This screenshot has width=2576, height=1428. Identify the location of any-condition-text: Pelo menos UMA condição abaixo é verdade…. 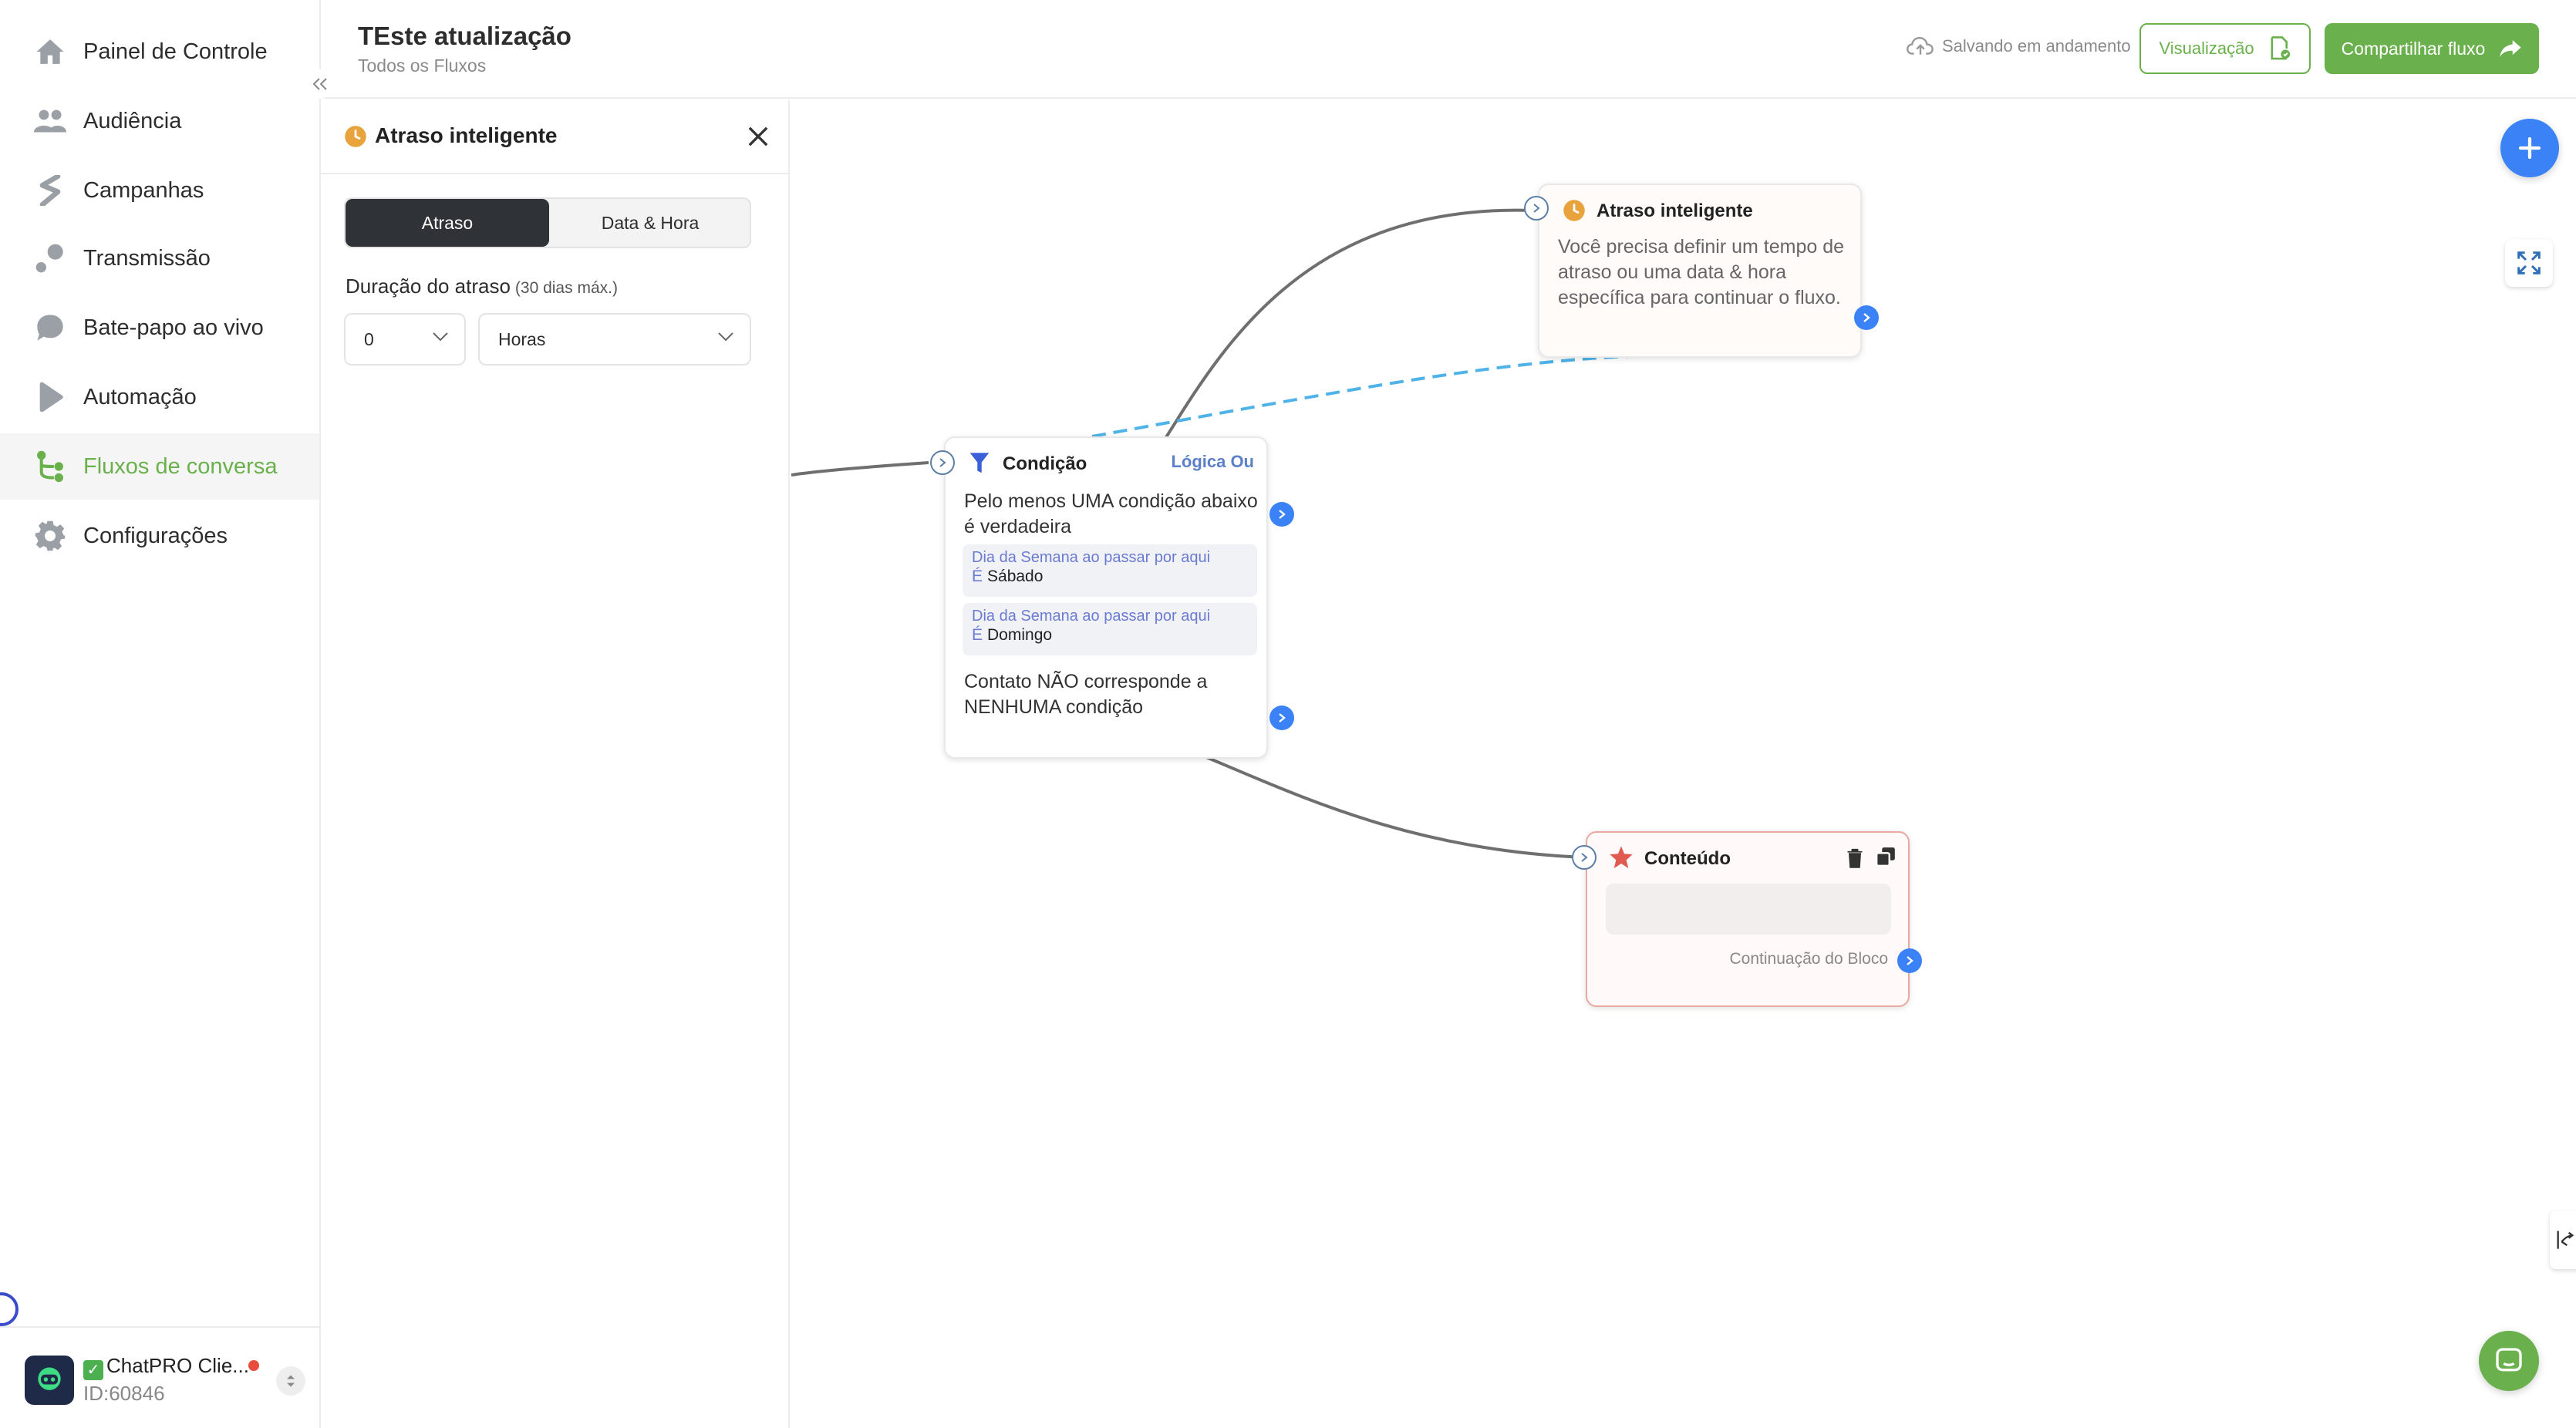
(1111, 513).